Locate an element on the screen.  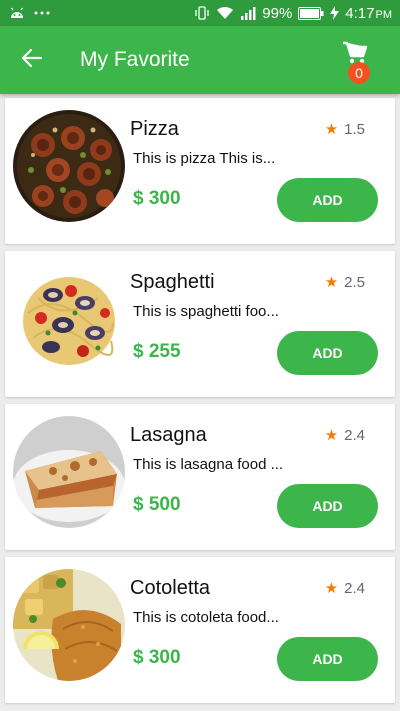
cart-button: 0 is located at coordinates (354, 60).